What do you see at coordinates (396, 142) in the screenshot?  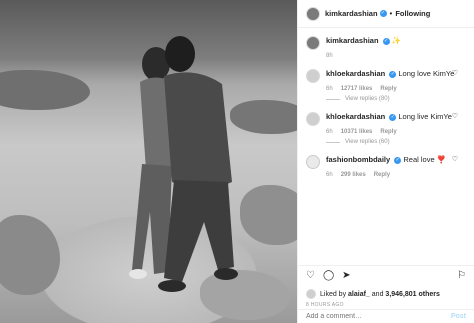 I see `view-replies-button: View replies (60)` at bounding box center [396, 142].